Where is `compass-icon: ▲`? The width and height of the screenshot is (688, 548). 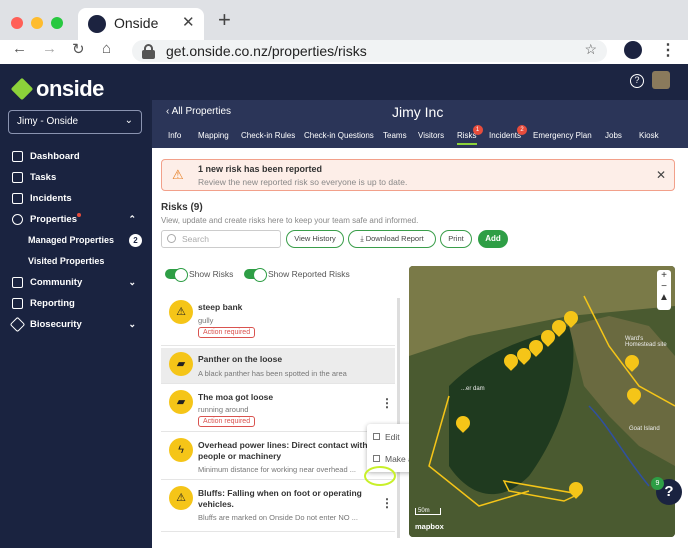
compass-icon: ▲ is located at coordinates (664, 297).